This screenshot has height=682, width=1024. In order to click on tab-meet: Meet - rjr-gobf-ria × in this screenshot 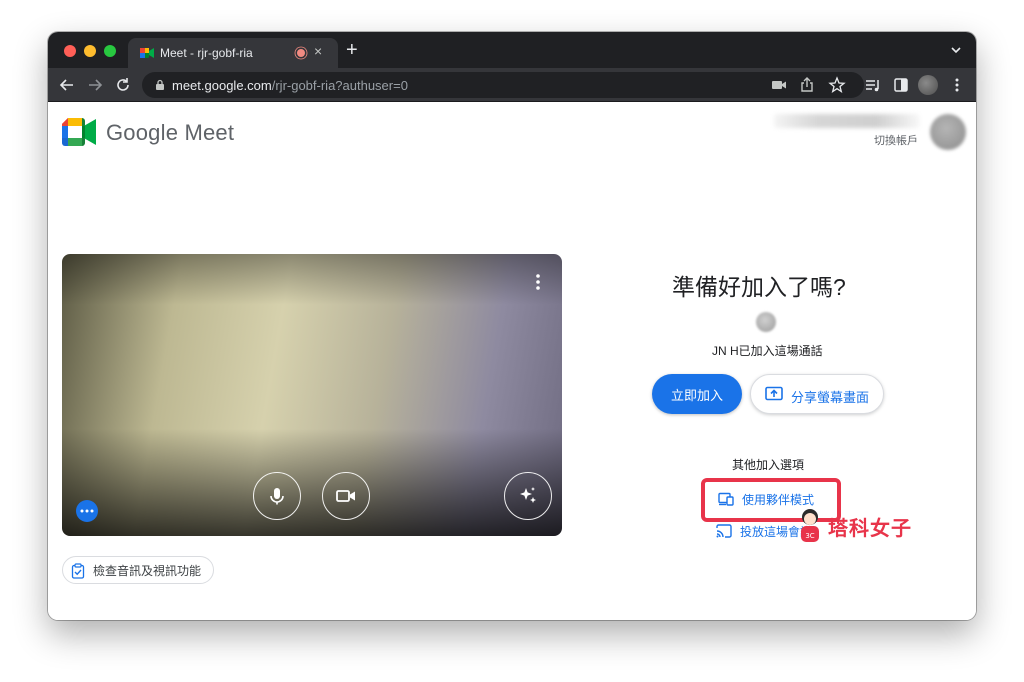, I will do `click(233, 53)`.